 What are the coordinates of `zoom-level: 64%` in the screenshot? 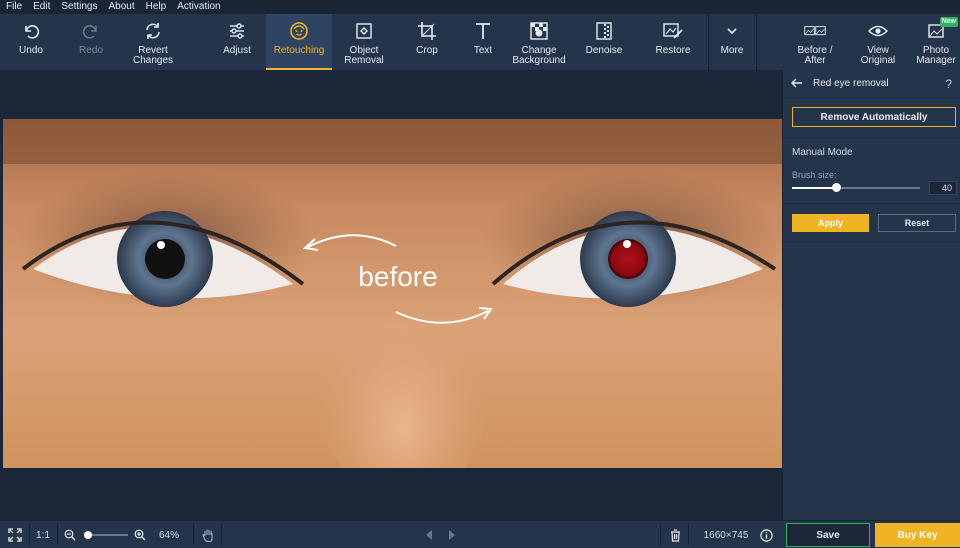 It's located at (168, 535).